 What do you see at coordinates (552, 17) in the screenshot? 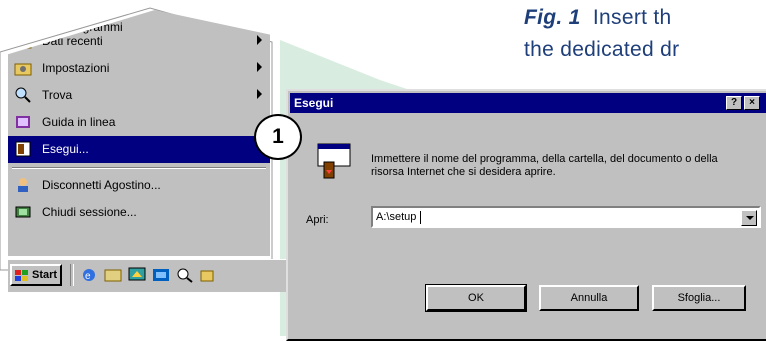
I see `figure-label: Fig. 1` at bounding box center [552, 17].